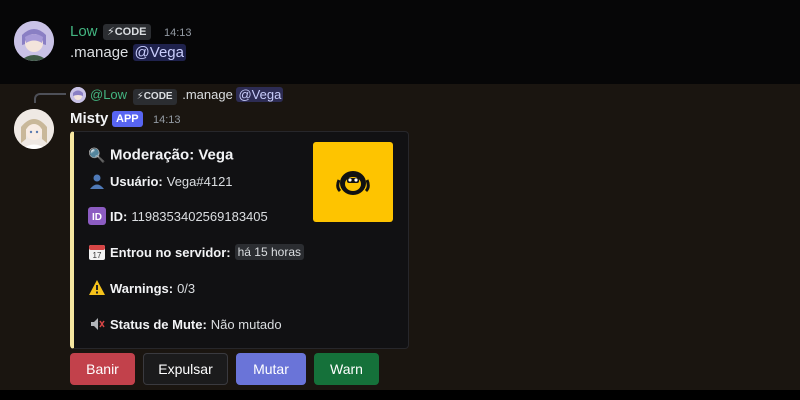  I want to click on mute-status-value: Não mutado, so click(246, 324).